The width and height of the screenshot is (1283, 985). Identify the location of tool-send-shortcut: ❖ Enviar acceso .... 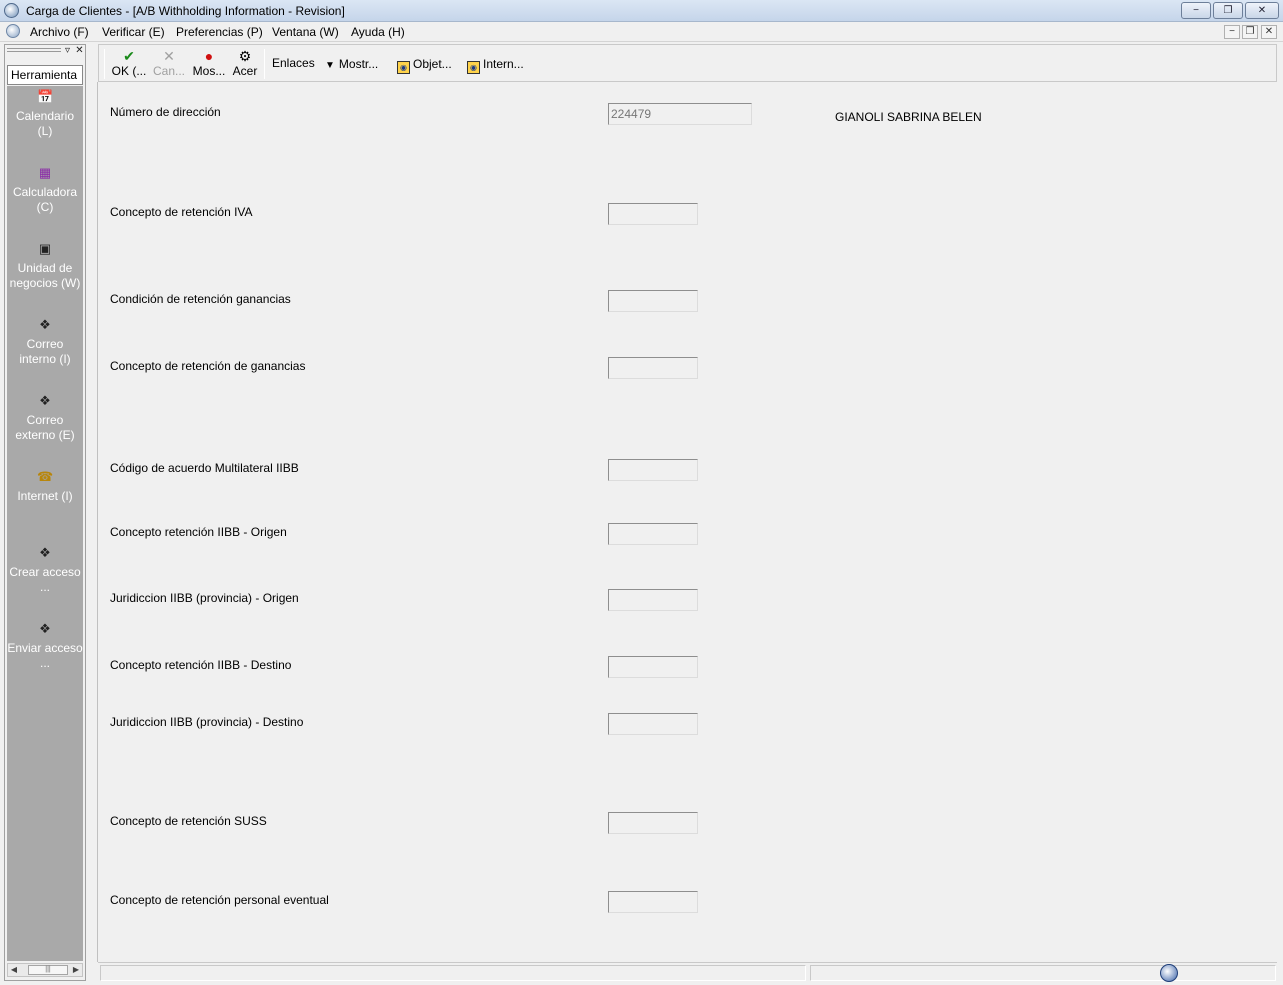
(45, 646).